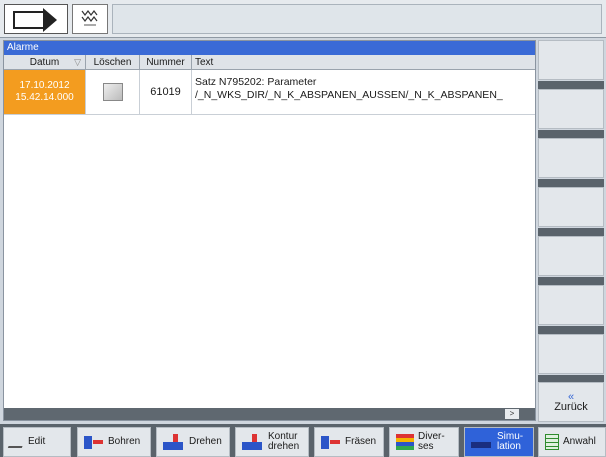  I want to click on column-header-loeschen: Löschen, so click(113, 62).